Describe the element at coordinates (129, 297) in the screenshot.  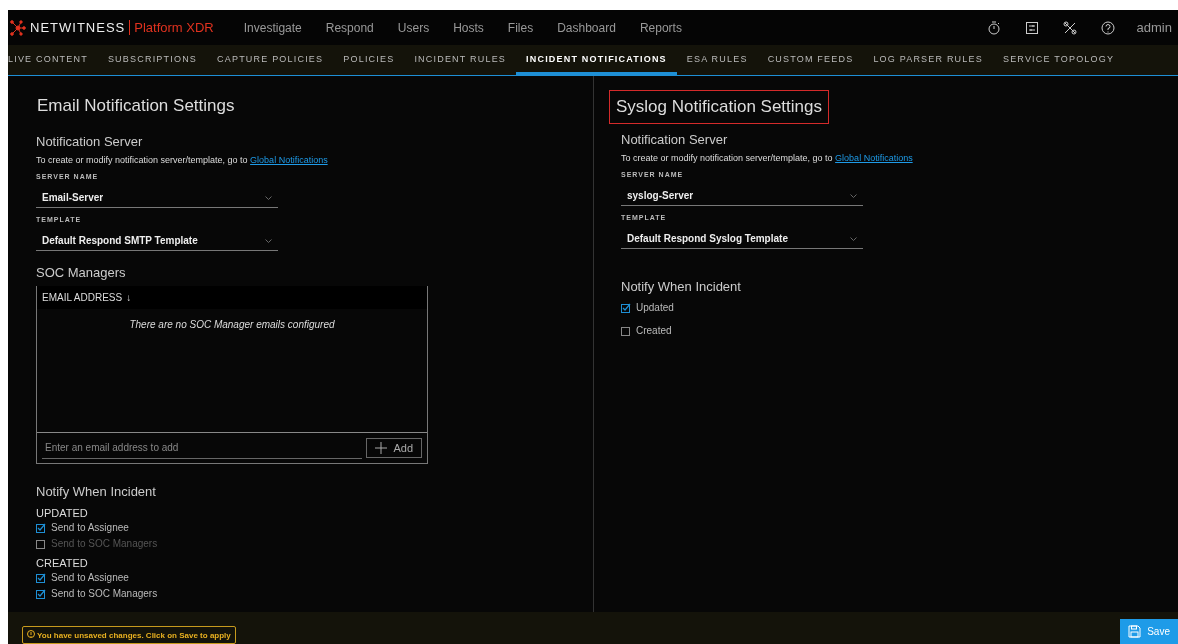
I see `sort-icon: ↓` at that location.